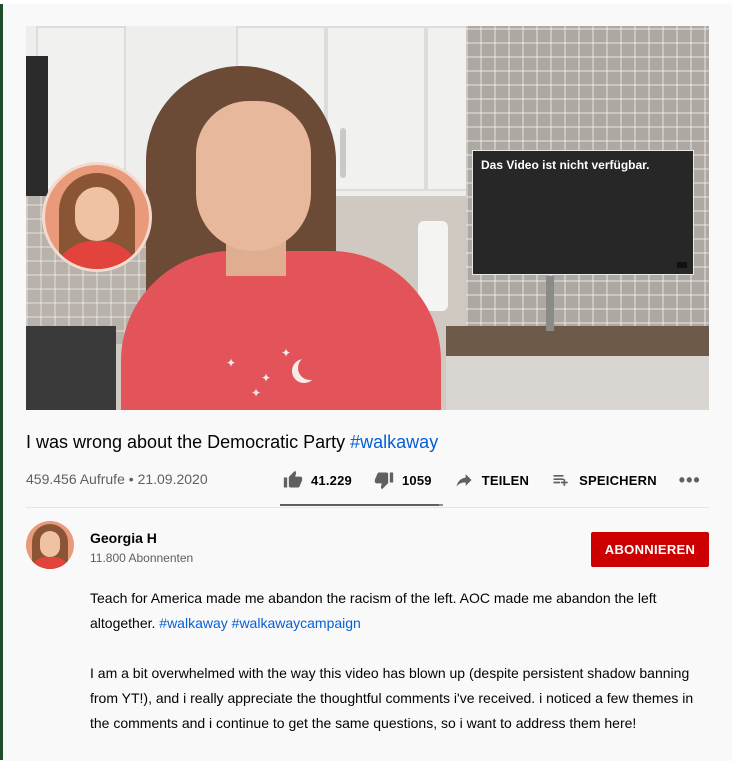 This screenshot has width=732, height=761. I want to click on share-icon, so click(464, 480).